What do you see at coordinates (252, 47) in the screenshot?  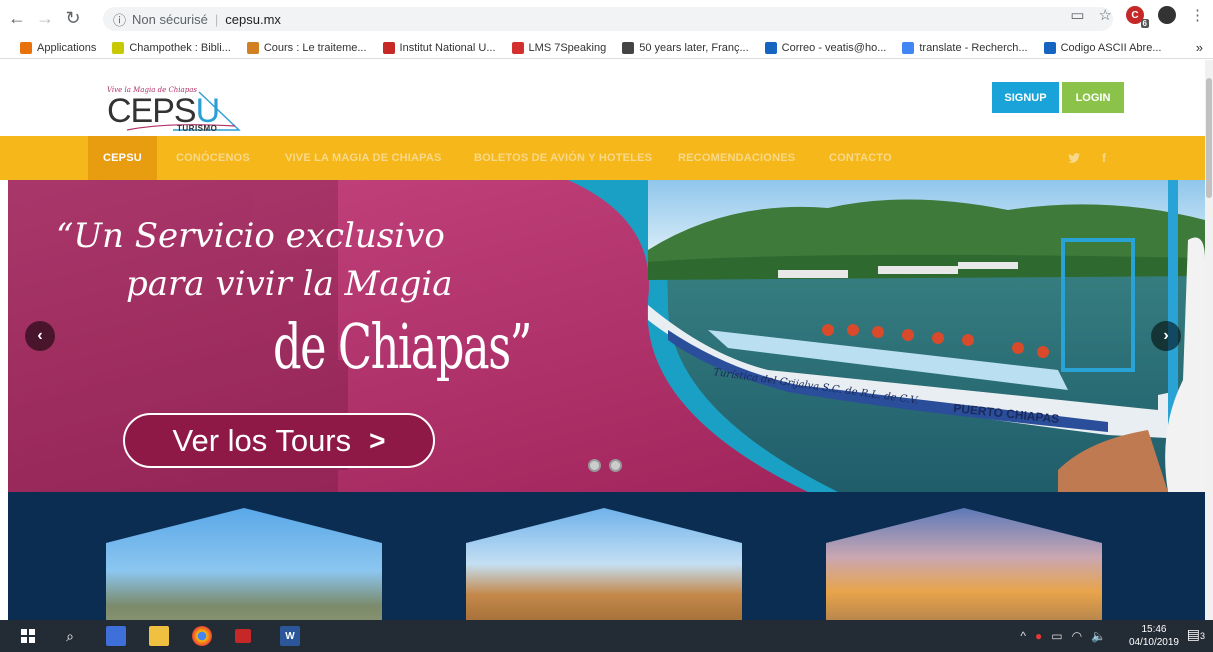 I see `m-icon` at bounding box center [252, 47].